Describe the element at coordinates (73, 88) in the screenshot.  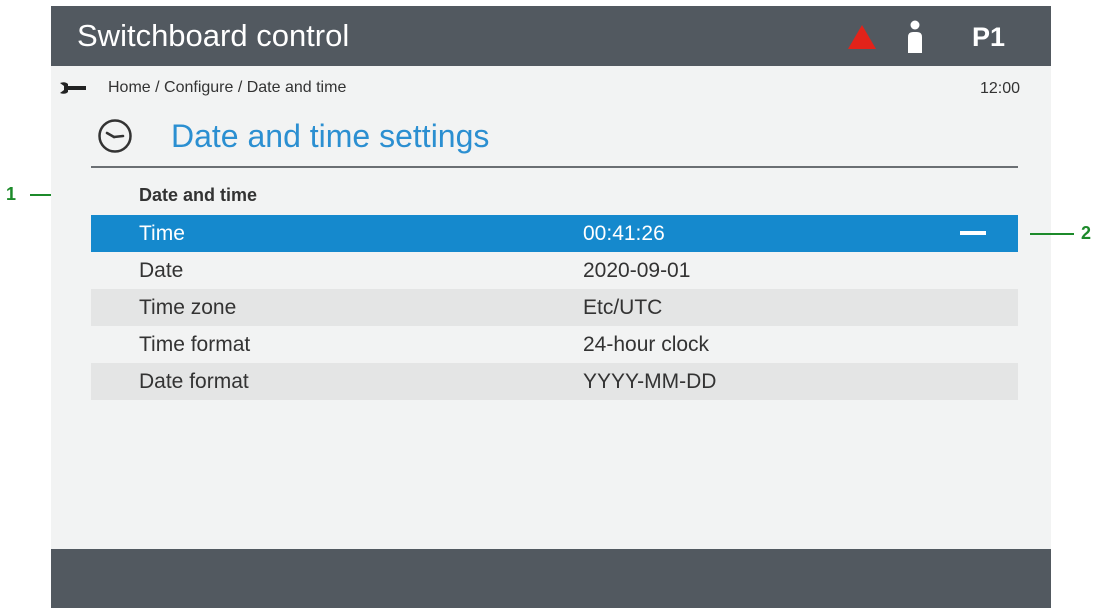
I see `wrench-icon` at that location.